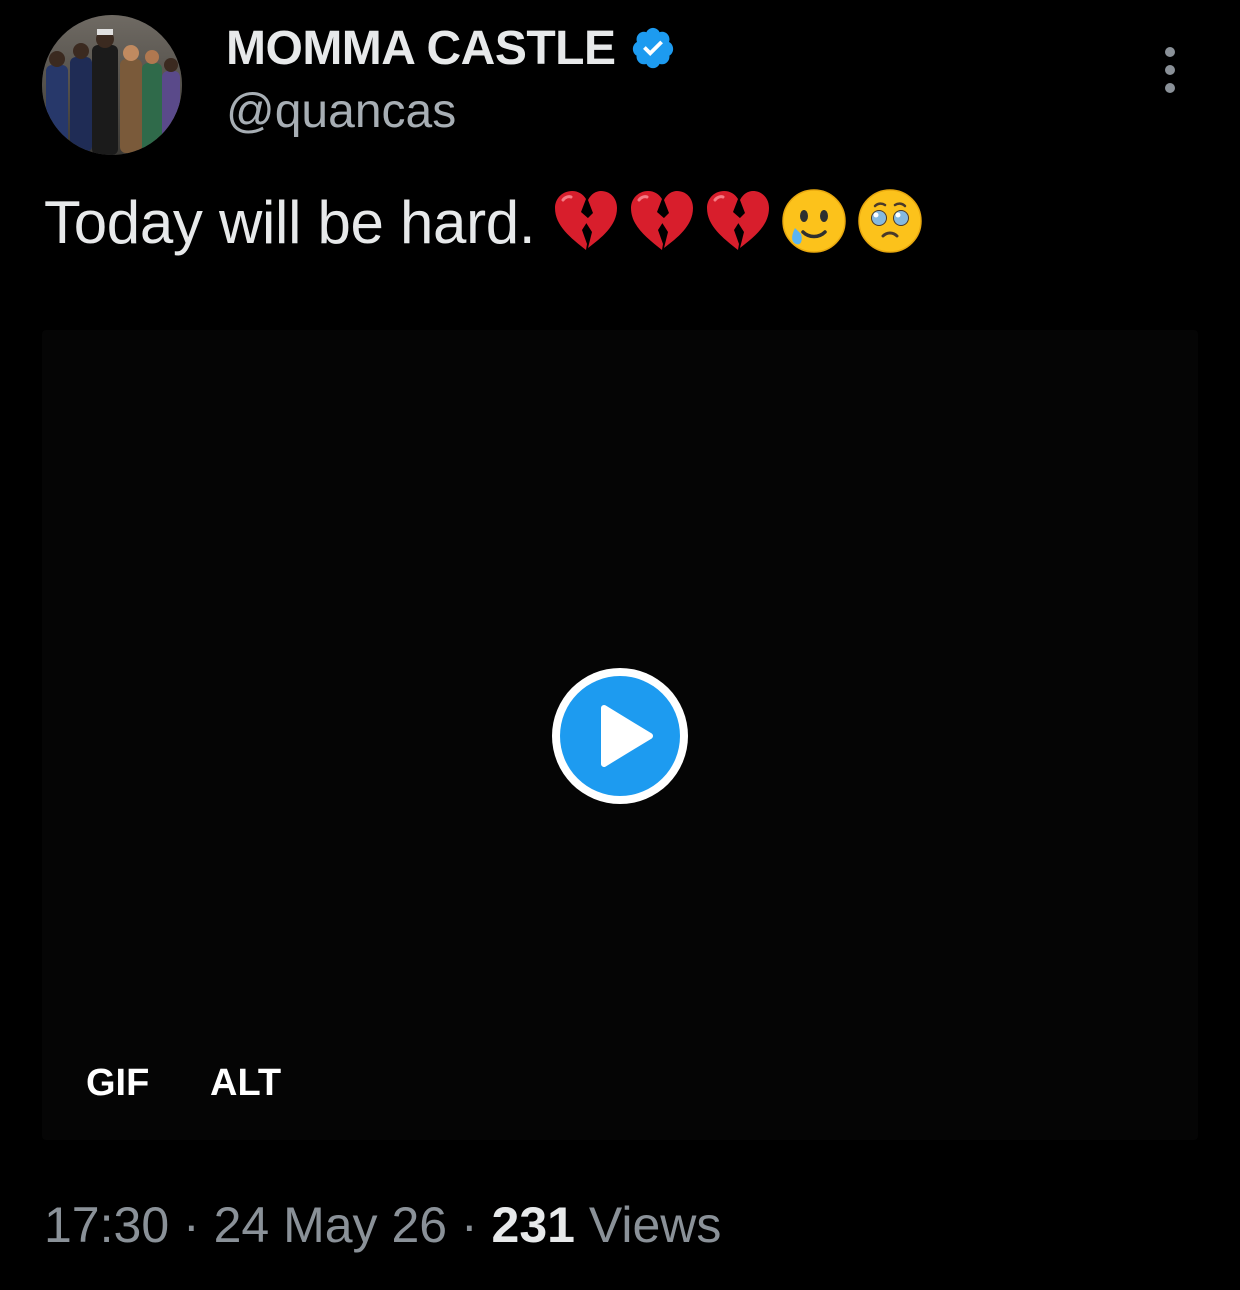 This screenshot has width=1240, height=1290. What do you see at coordinates (290, 222) in the screenshot?
I see `tweet-body: Today will be hard.` at bounding box center [290, 222].